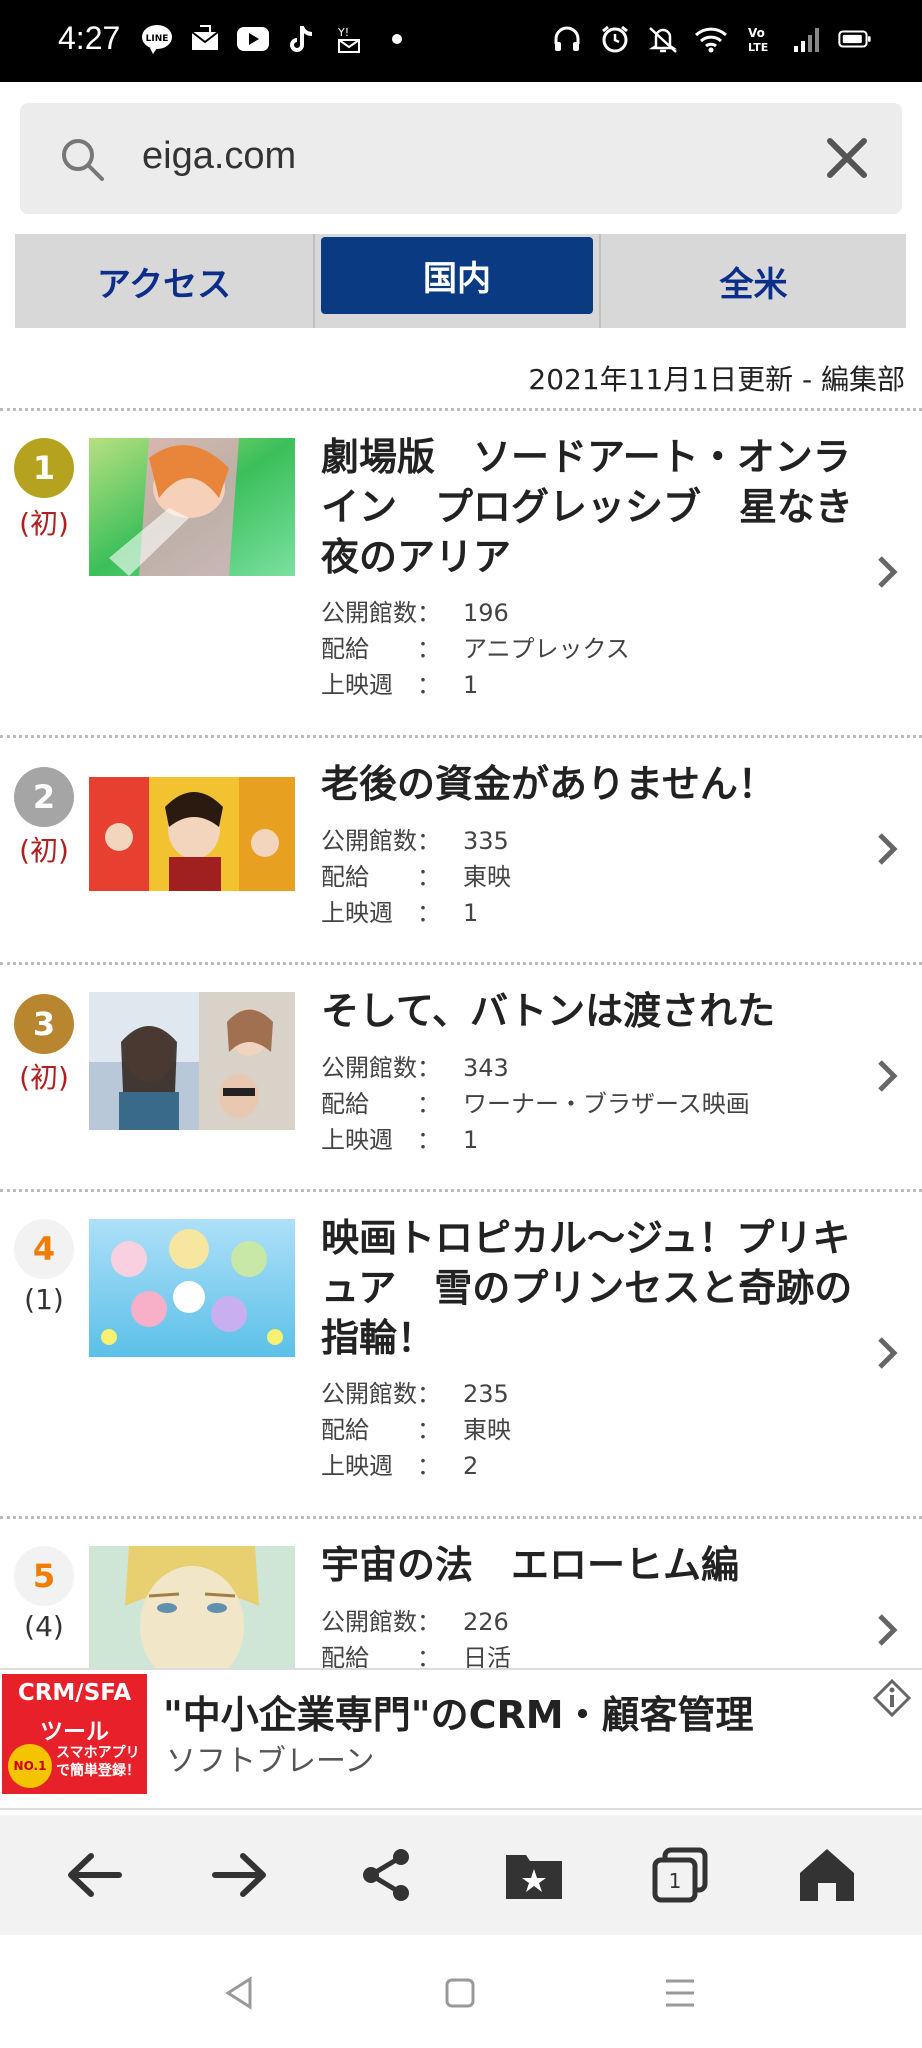 This screenshot has height=2048, width=922. I want to click on svg-text: Y!, so click(343, 32).